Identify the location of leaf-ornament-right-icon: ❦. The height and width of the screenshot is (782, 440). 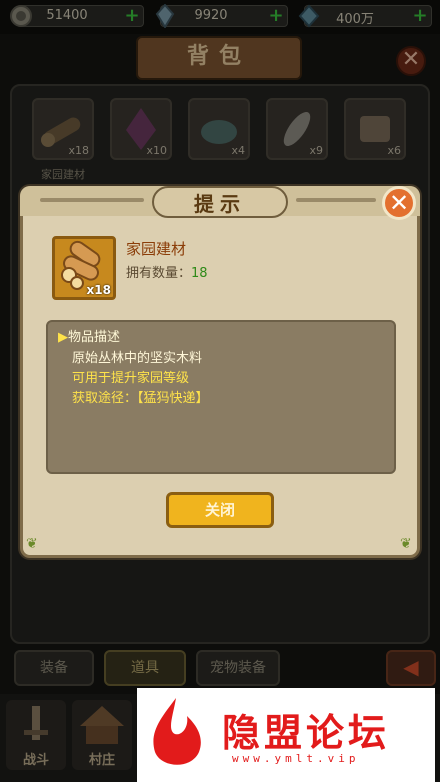
(406, 544).